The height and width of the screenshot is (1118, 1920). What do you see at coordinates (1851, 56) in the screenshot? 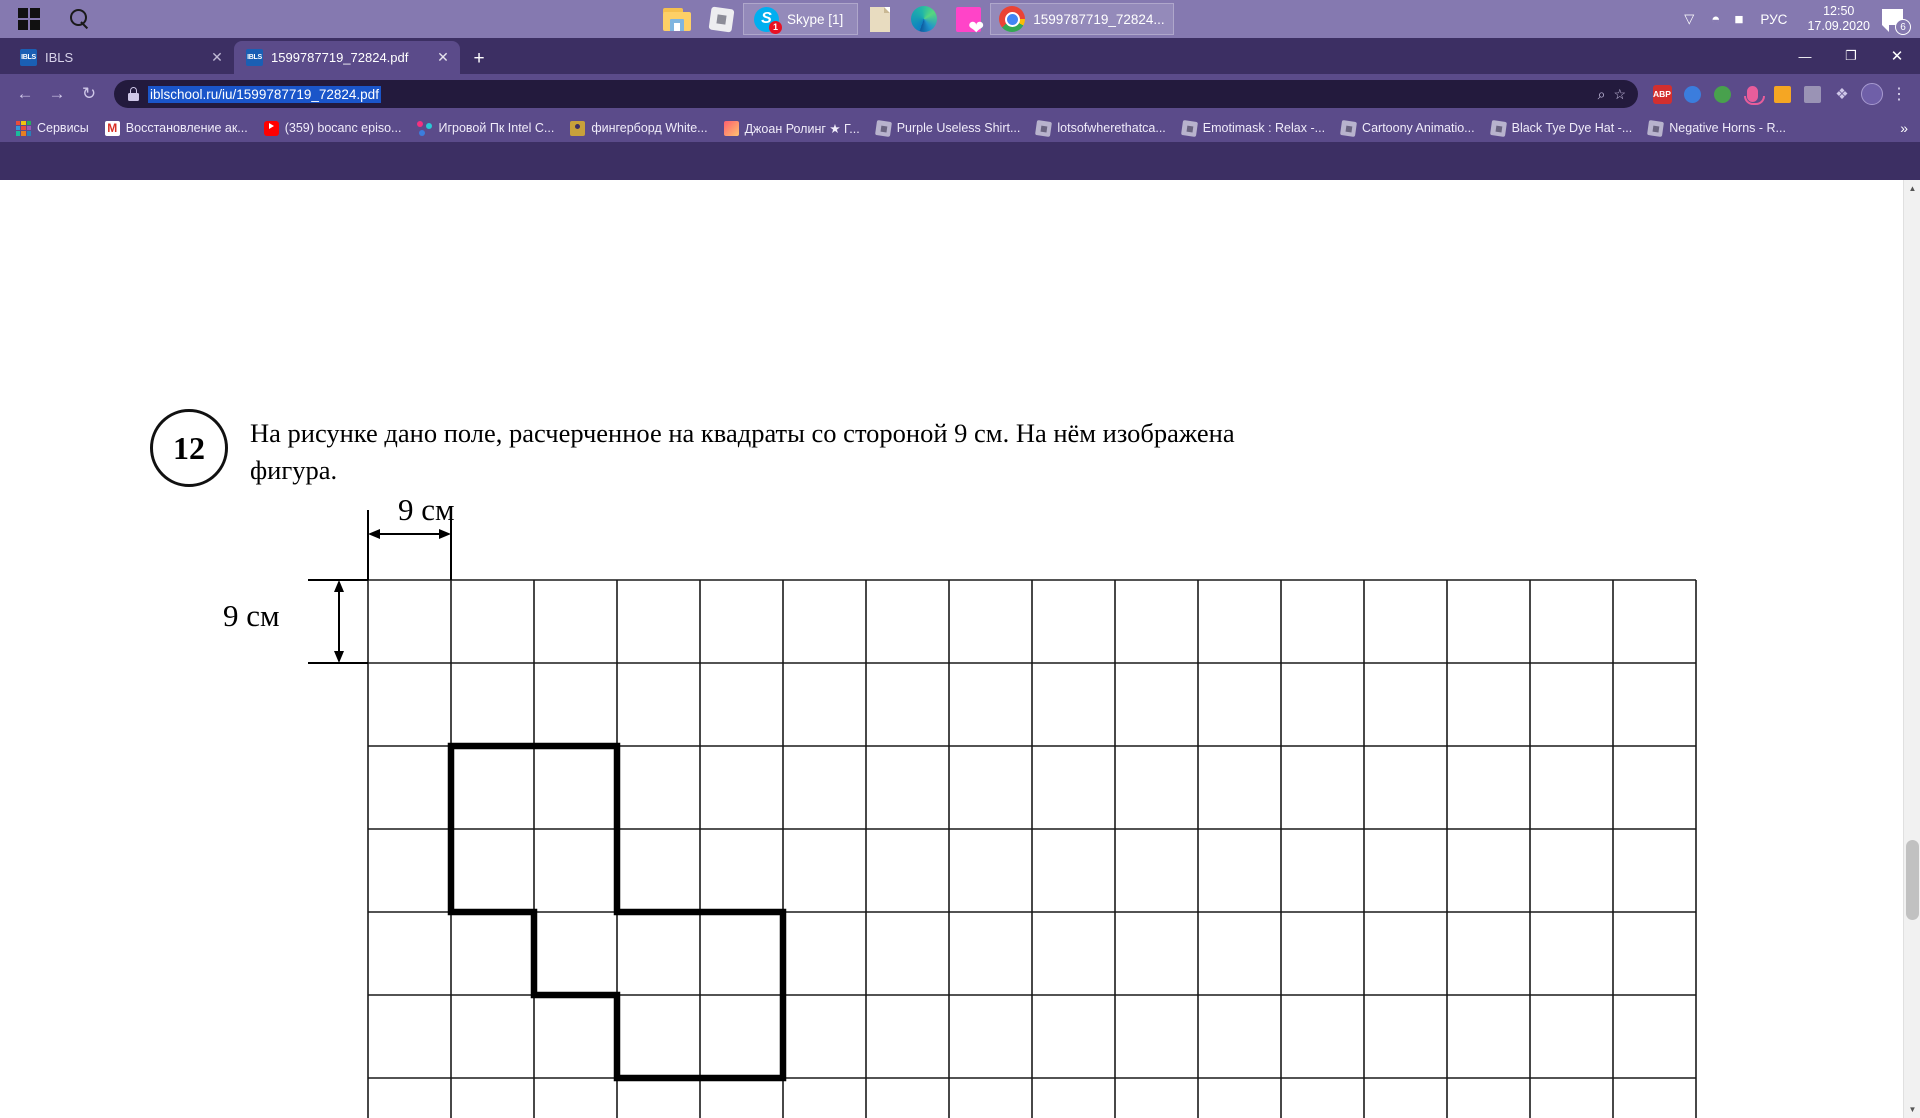
I see `maximize-button: ❐` at bounding box center [1851, 56].